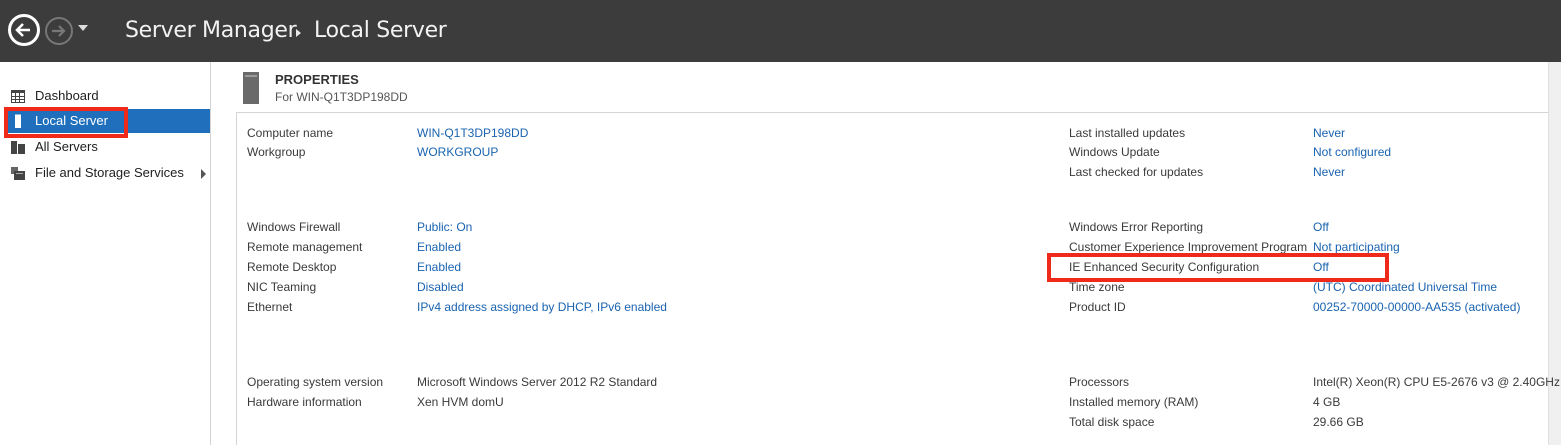 This screenshot has height=445, width=1561. What do you see at coordinates (305, 247) in the screenshot?
I see `prop-label: Remote management` at bounding box center [305, 247].